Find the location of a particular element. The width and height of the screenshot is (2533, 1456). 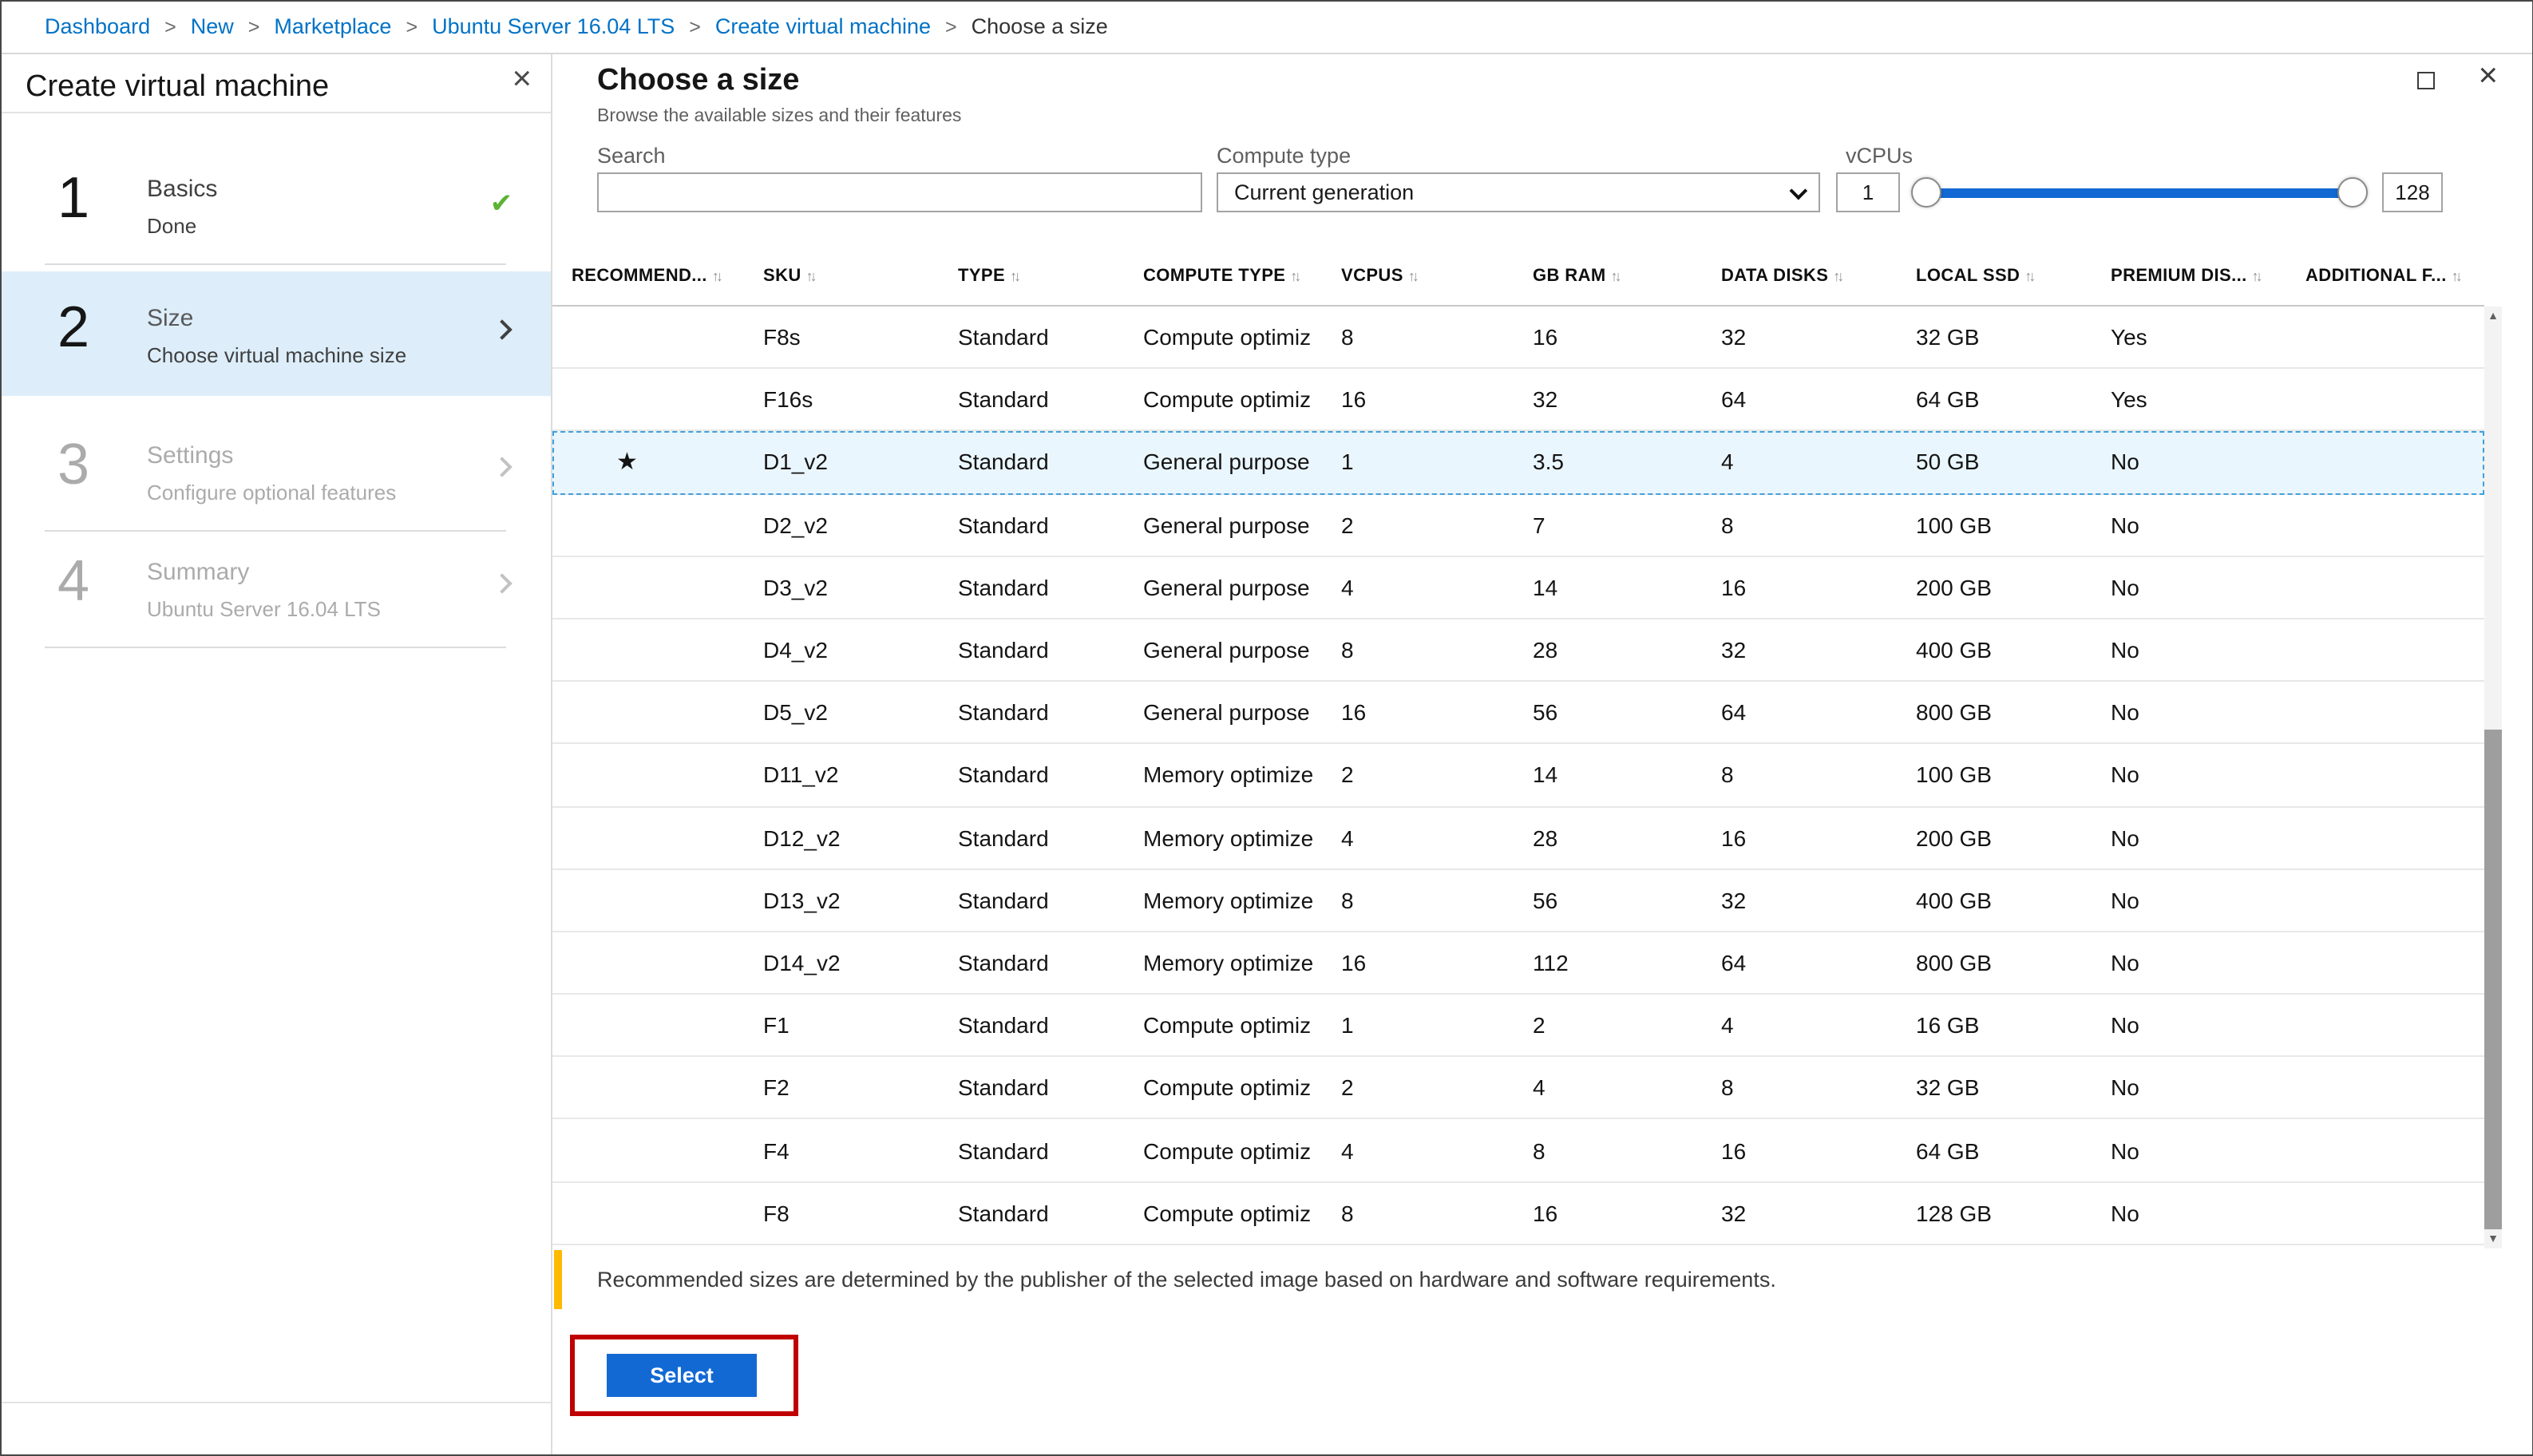

vcpus-max-input: 128 is located at coordinates (2412, 192).